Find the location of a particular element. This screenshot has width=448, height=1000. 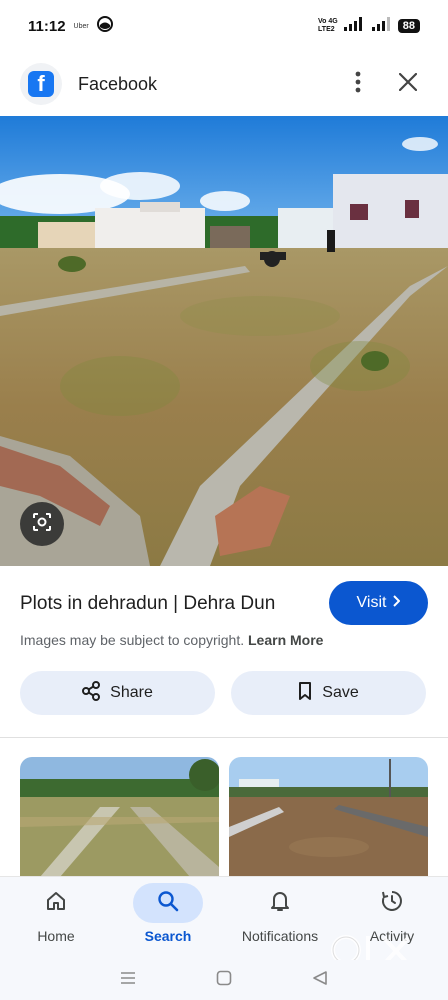

more-vert-icon is located at coordinates (358, 84).